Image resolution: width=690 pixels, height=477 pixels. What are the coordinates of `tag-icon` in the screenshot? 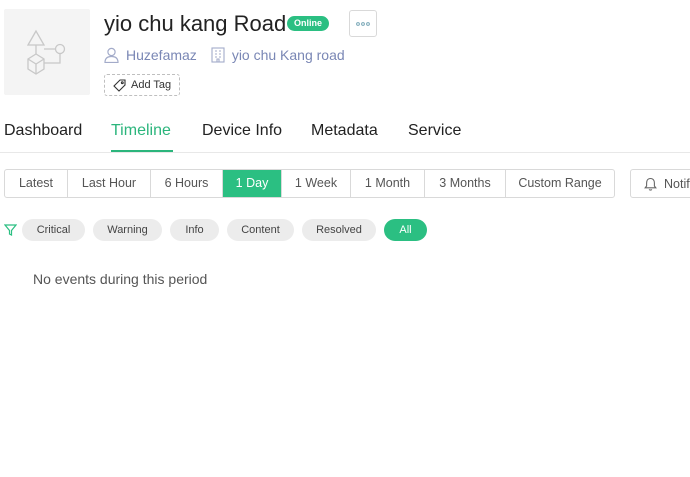 It's located at (119, 85).